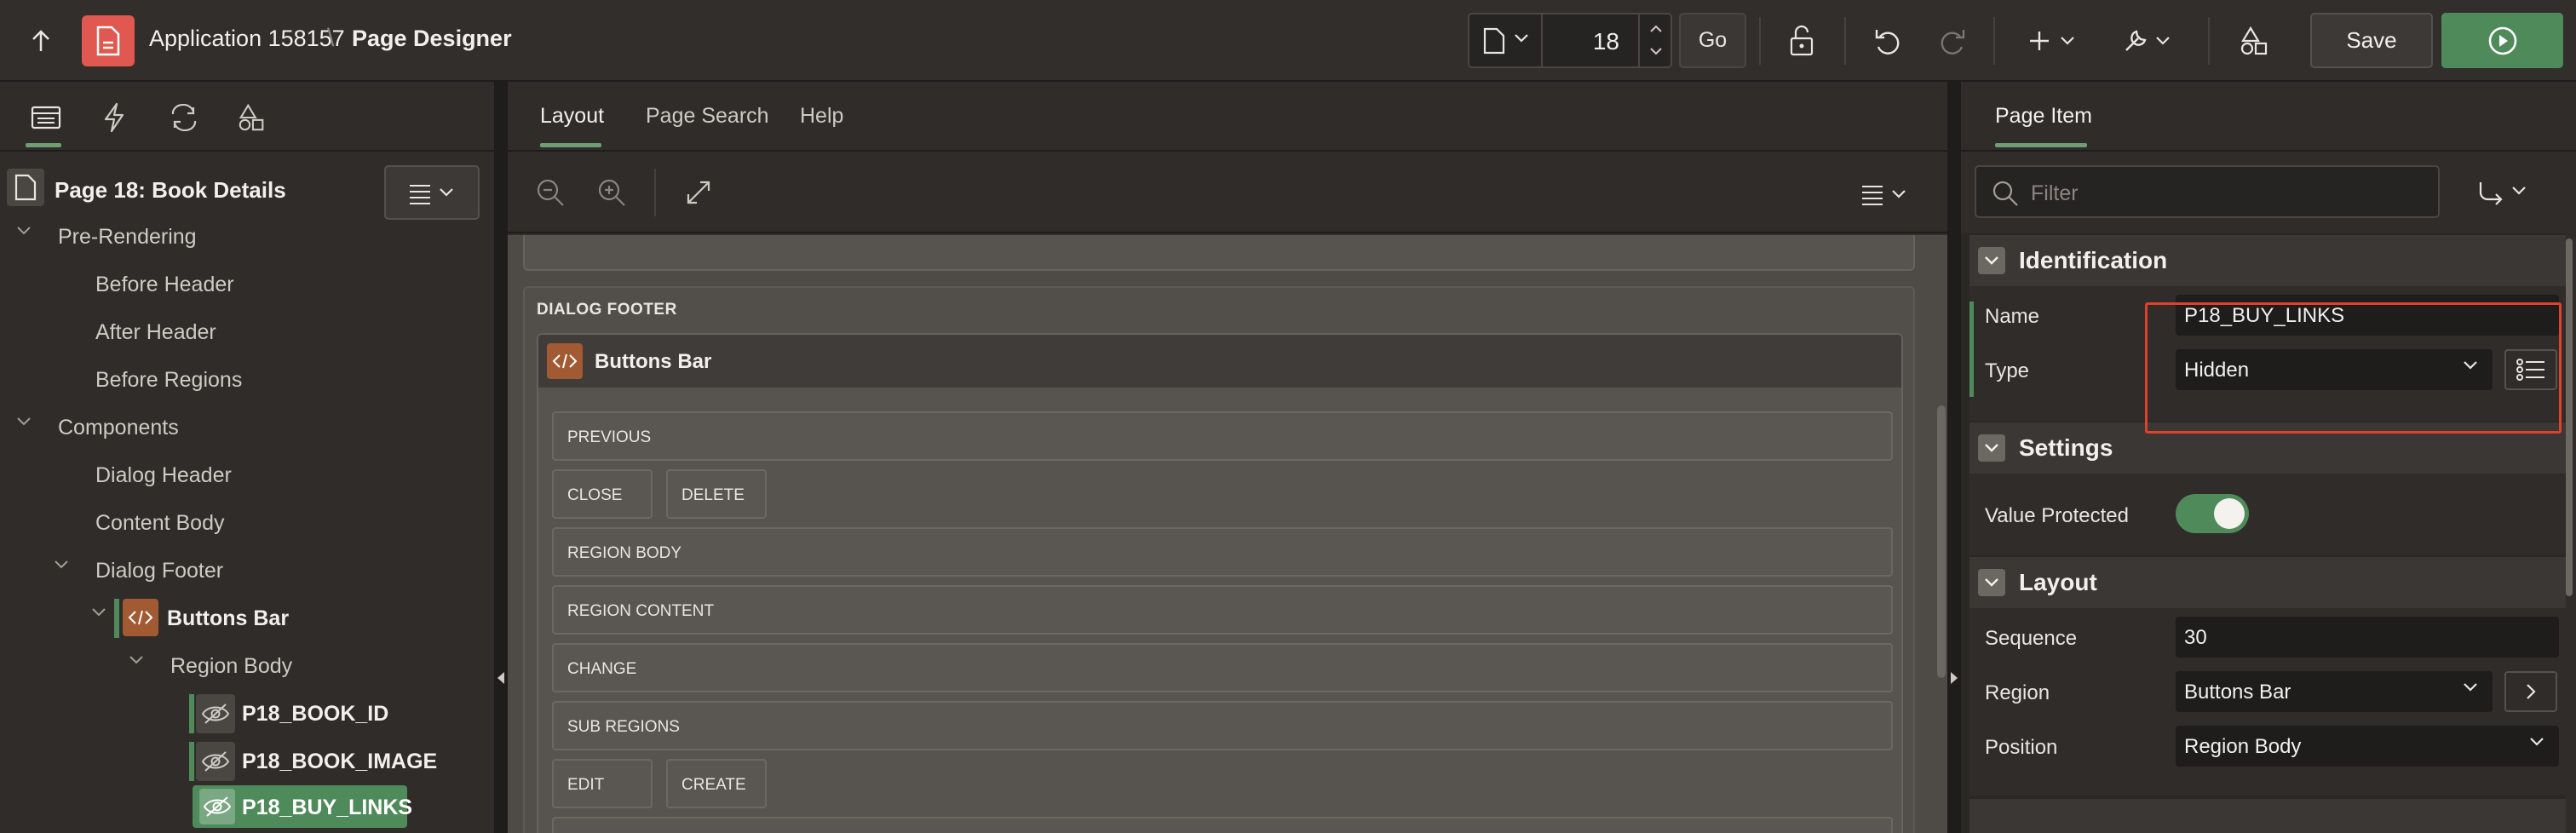 Image resolution: width=2576 pixels, height=833 pixels. What do you see at coordinates (46, 117) in the screenshot?
I see `rendering-tab-icon` at bounding box center [46, 117].